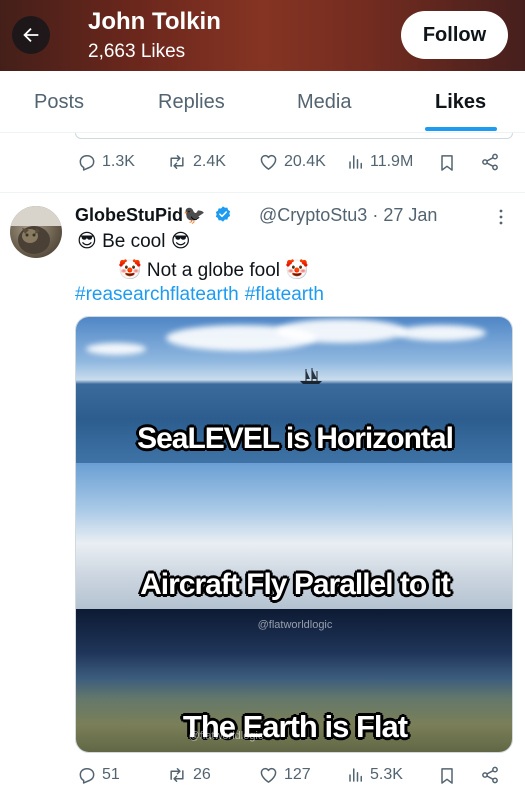  I want to click on reply-button: 1.3K, so click(106, 162).